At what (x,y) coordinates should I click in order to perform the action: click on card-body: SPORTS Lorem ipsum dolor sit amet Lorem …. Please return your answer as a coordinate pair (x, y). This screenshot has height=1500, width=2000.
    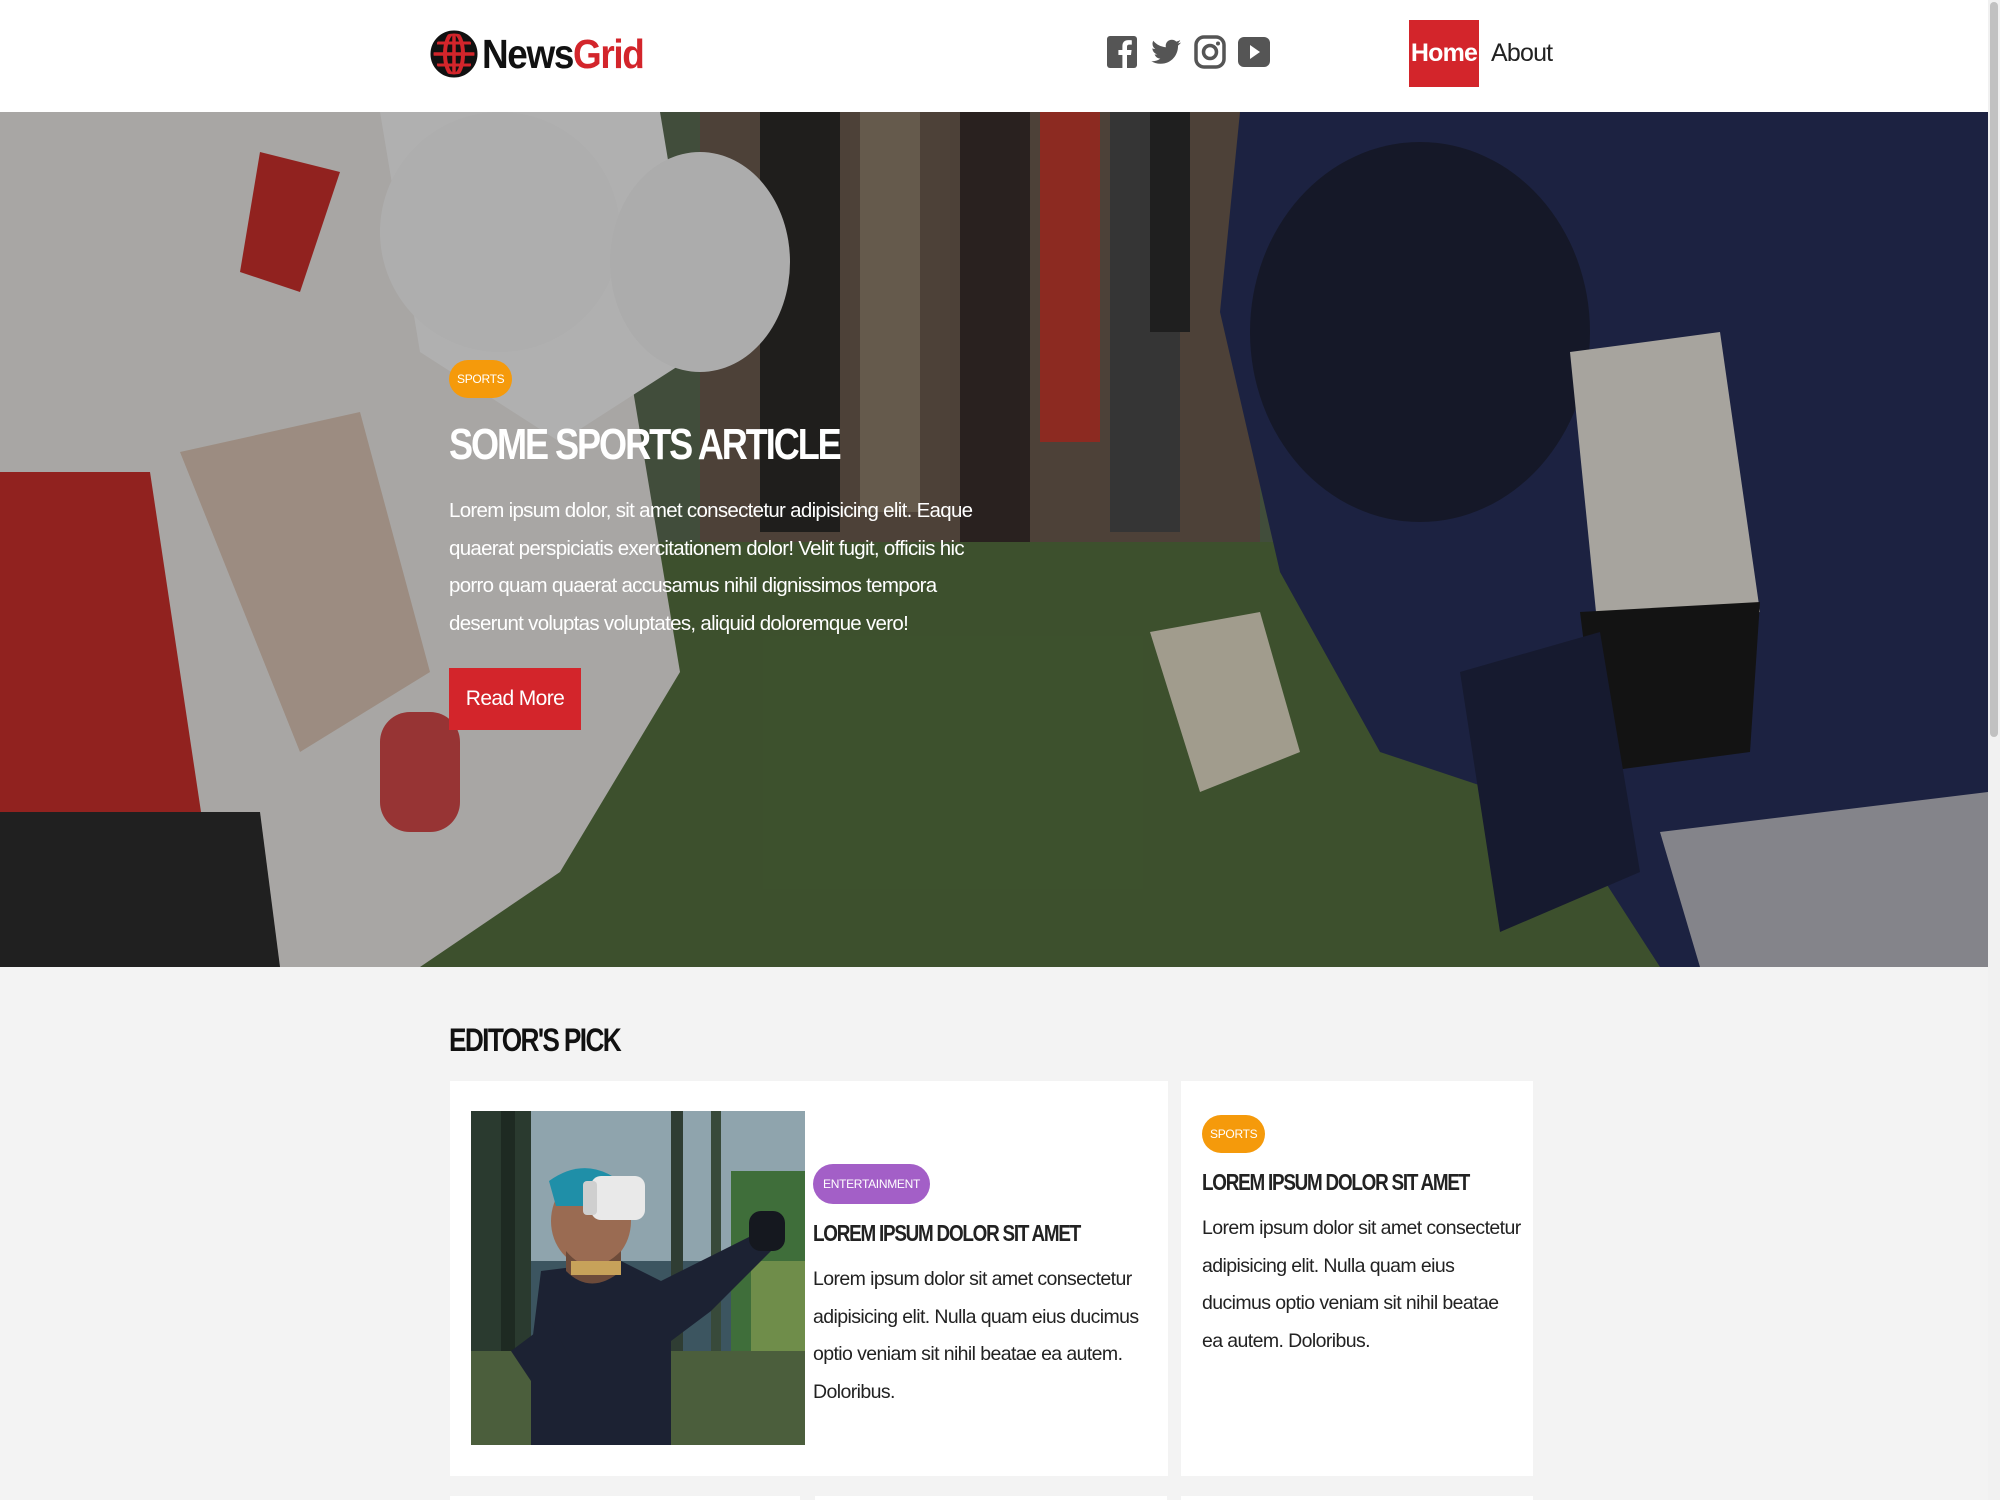
    Looking at the image, I should click on (1362, 1237).